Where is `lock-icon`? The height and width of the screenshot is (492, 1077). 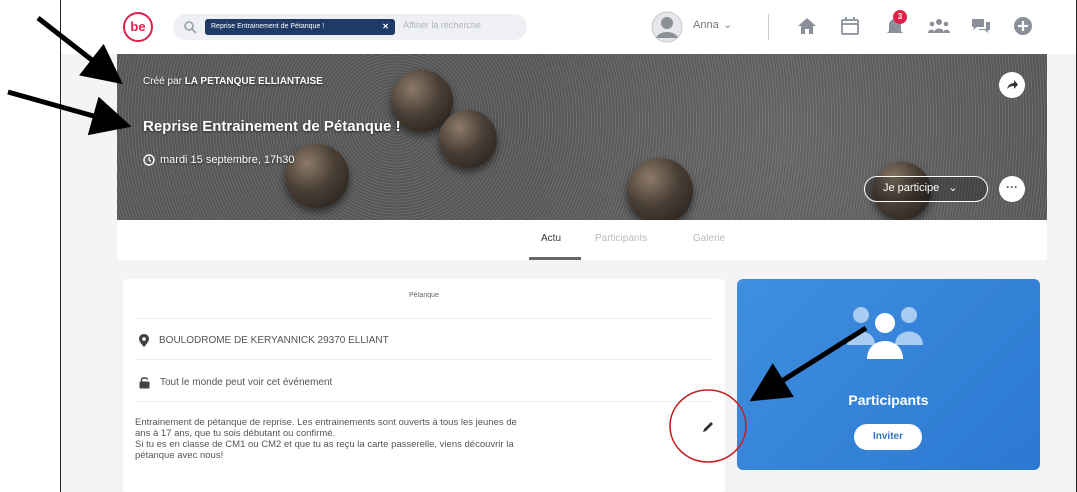 lock-icon is located at coordinates (144, 383).